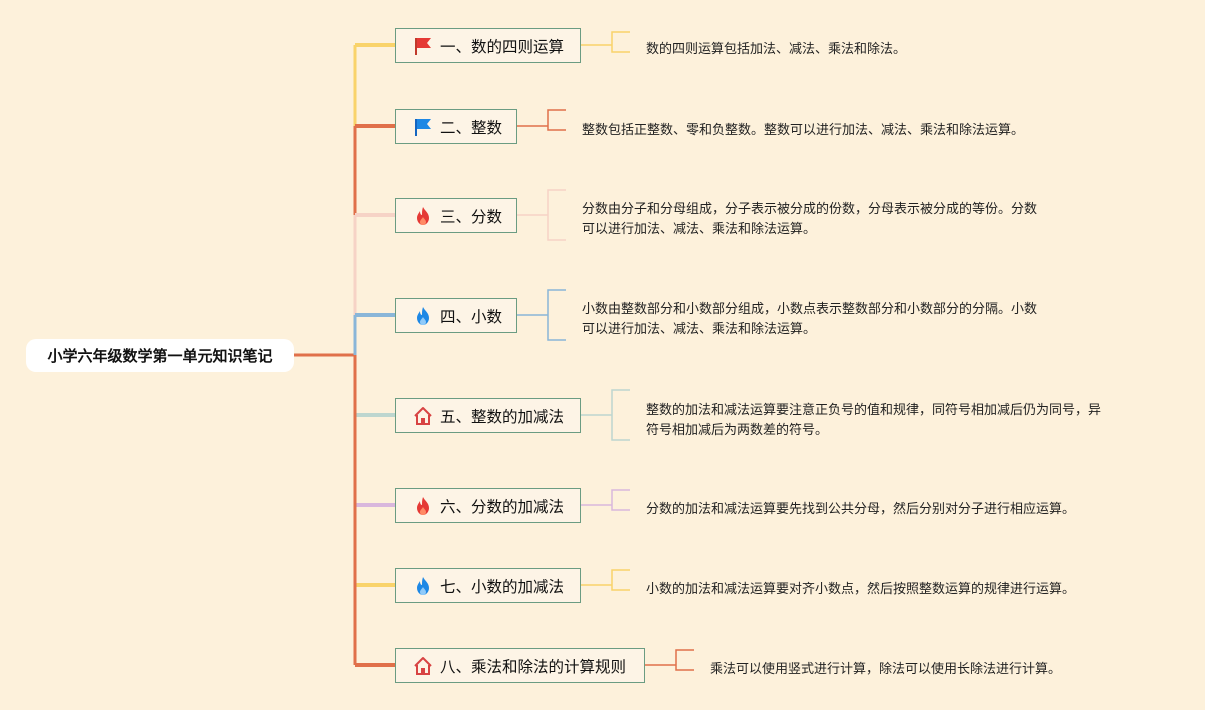 The image size is (1205, 710). I want to click on note-line: 分数由分子和分母组成，分子表示被分成的份数，分母表示被分成的等份。分数, so click(810, 209).